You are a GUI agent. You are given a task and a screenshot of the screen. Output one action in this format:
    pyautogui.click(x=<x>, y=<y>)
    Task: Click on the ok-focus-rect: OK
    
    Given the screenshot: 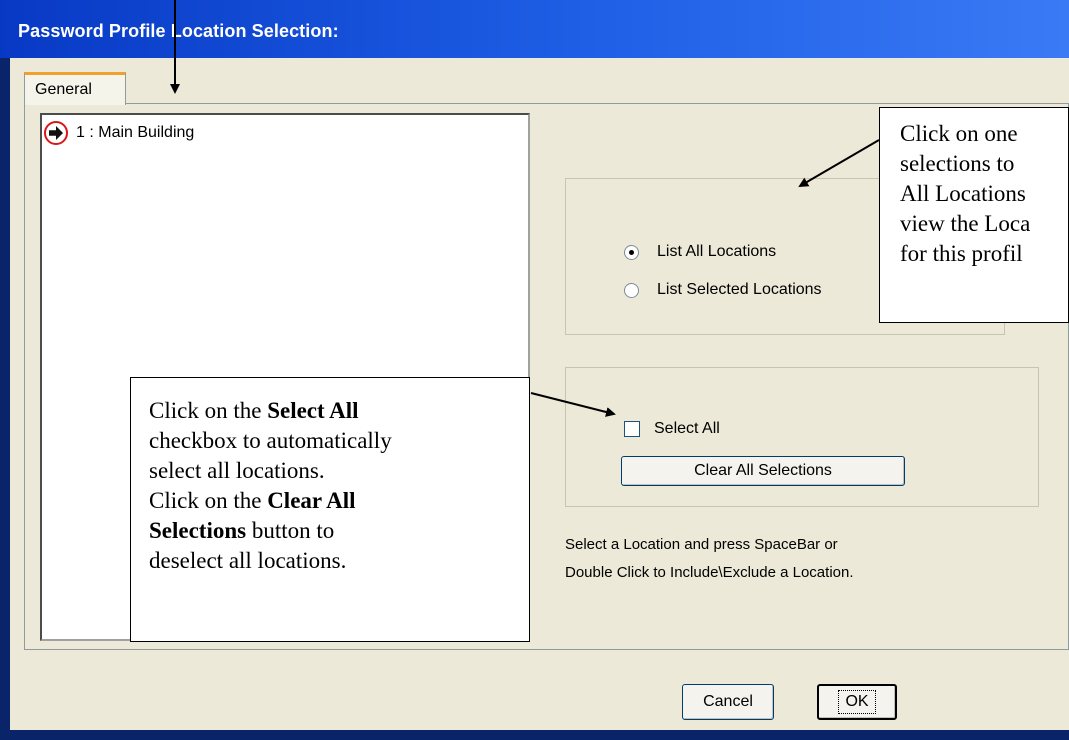 What is the action you would take?
    pyautogui.click(x=857, y=702)
    